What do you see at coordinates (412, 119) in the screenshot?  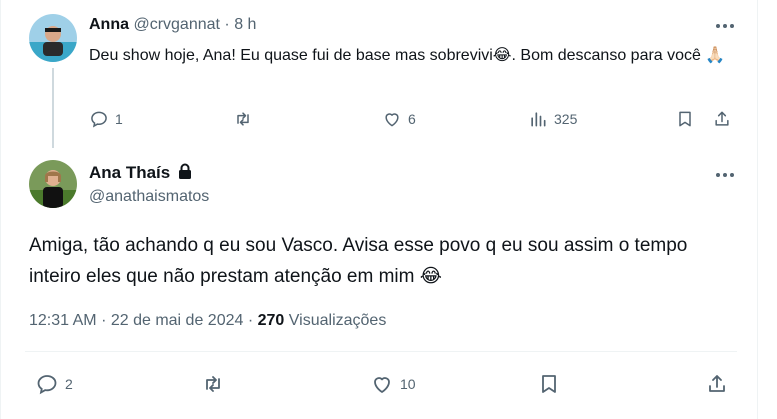 I see `like-count: 6` at bounding box center [412, 119].